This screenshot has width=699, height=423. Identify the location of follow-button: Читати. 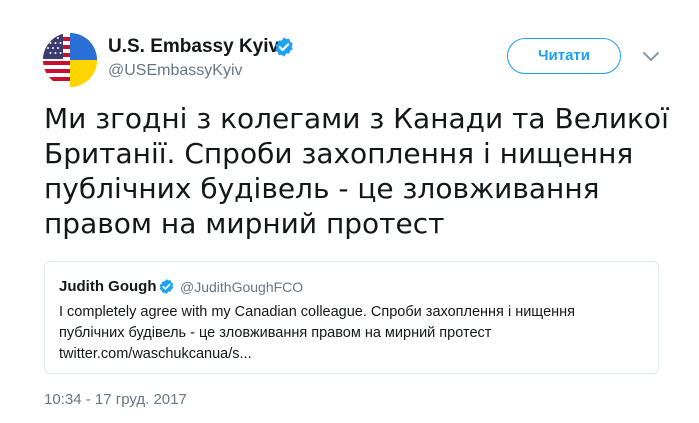
(564, 56).